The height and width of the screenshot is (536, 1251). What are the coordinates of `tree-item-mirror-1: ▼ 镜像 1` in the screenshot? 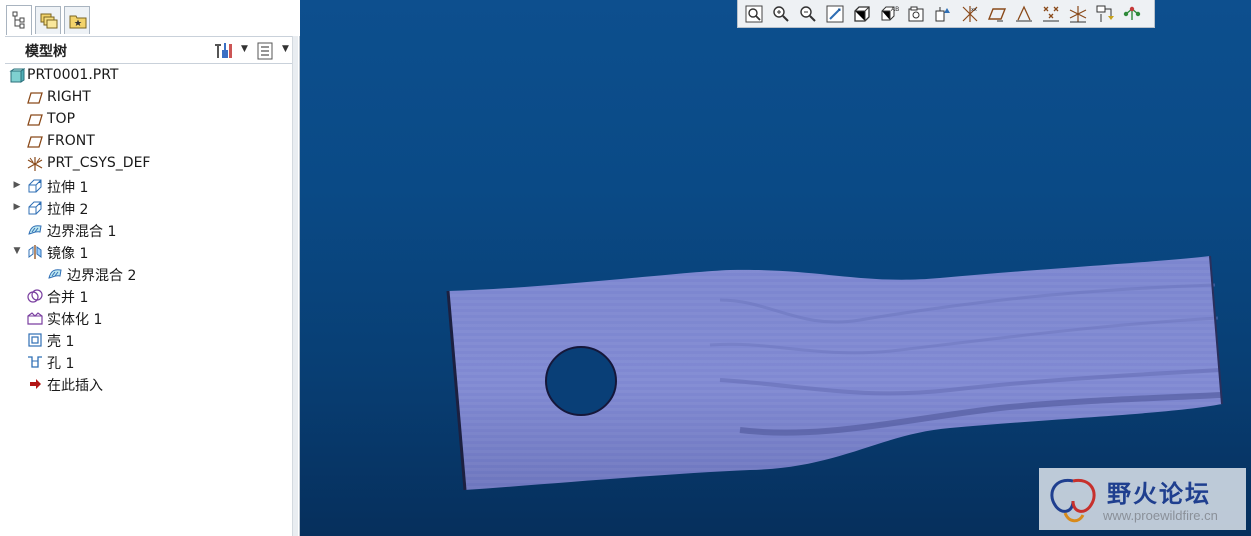 It's located at (149, 252).